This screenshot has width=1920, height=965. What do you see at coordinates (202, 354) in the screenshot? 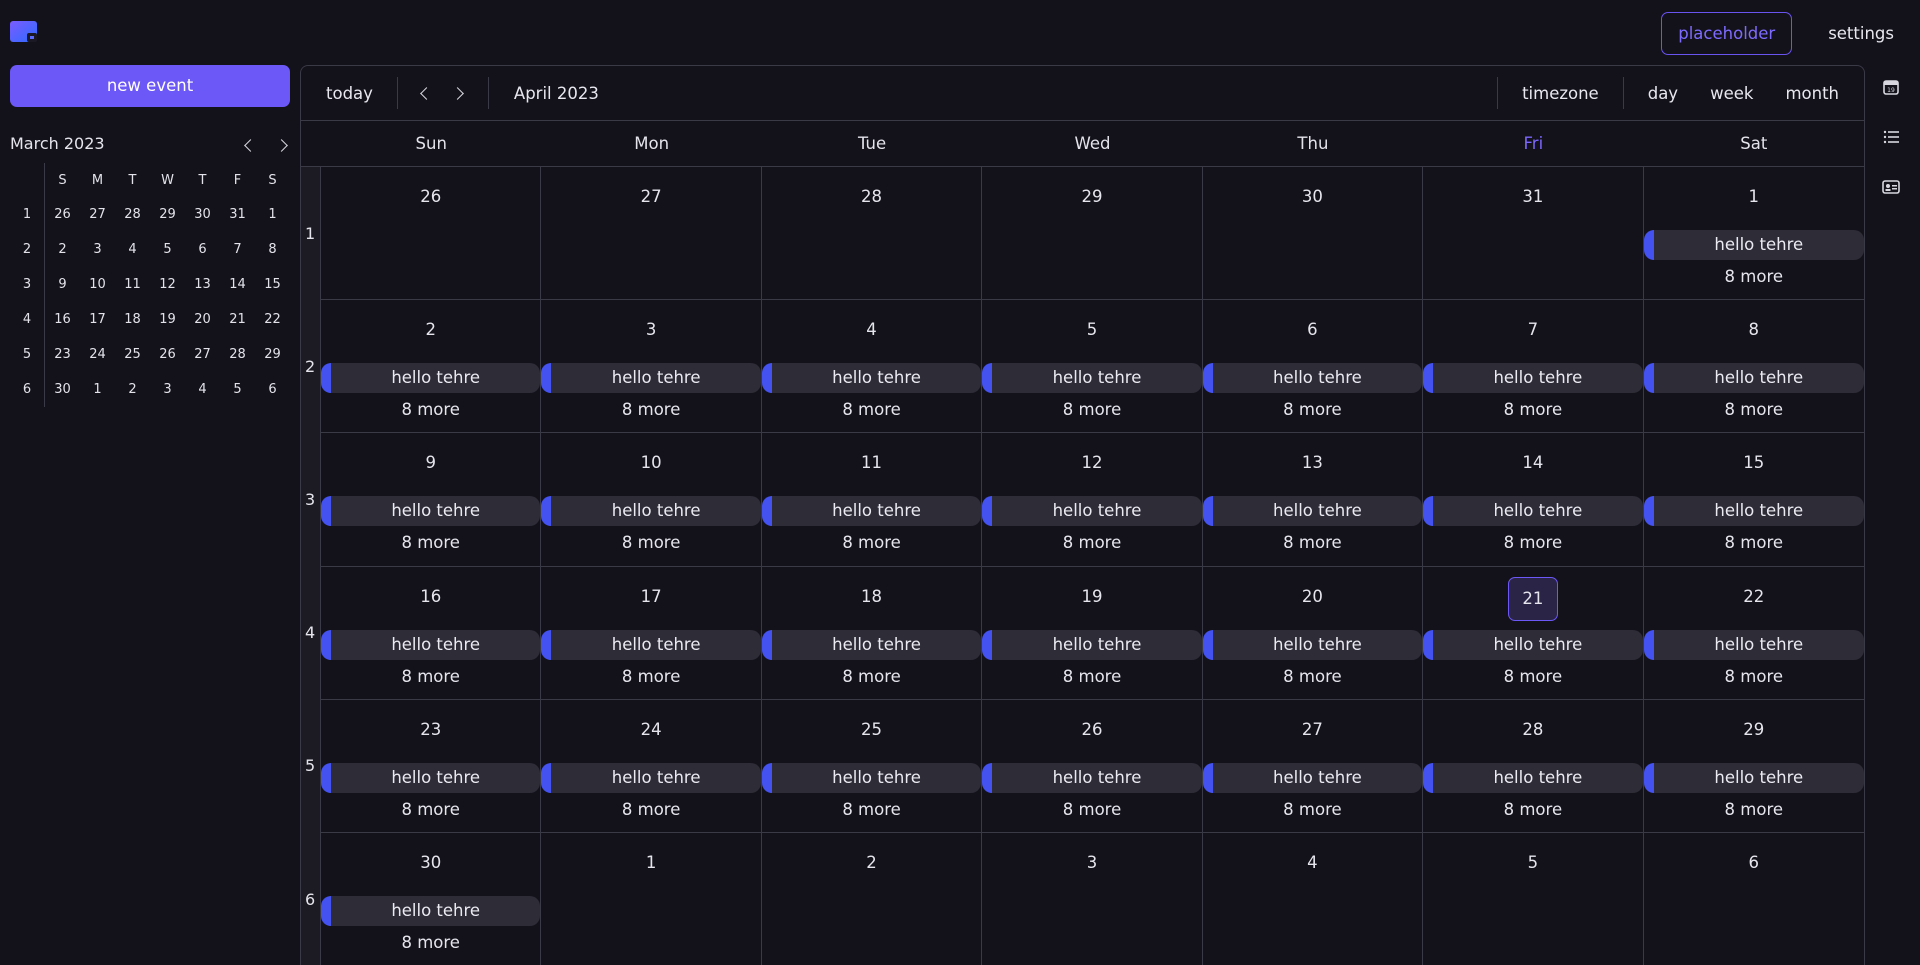
I see `mini-day-cell: 27` at bounding box center [202, 354].